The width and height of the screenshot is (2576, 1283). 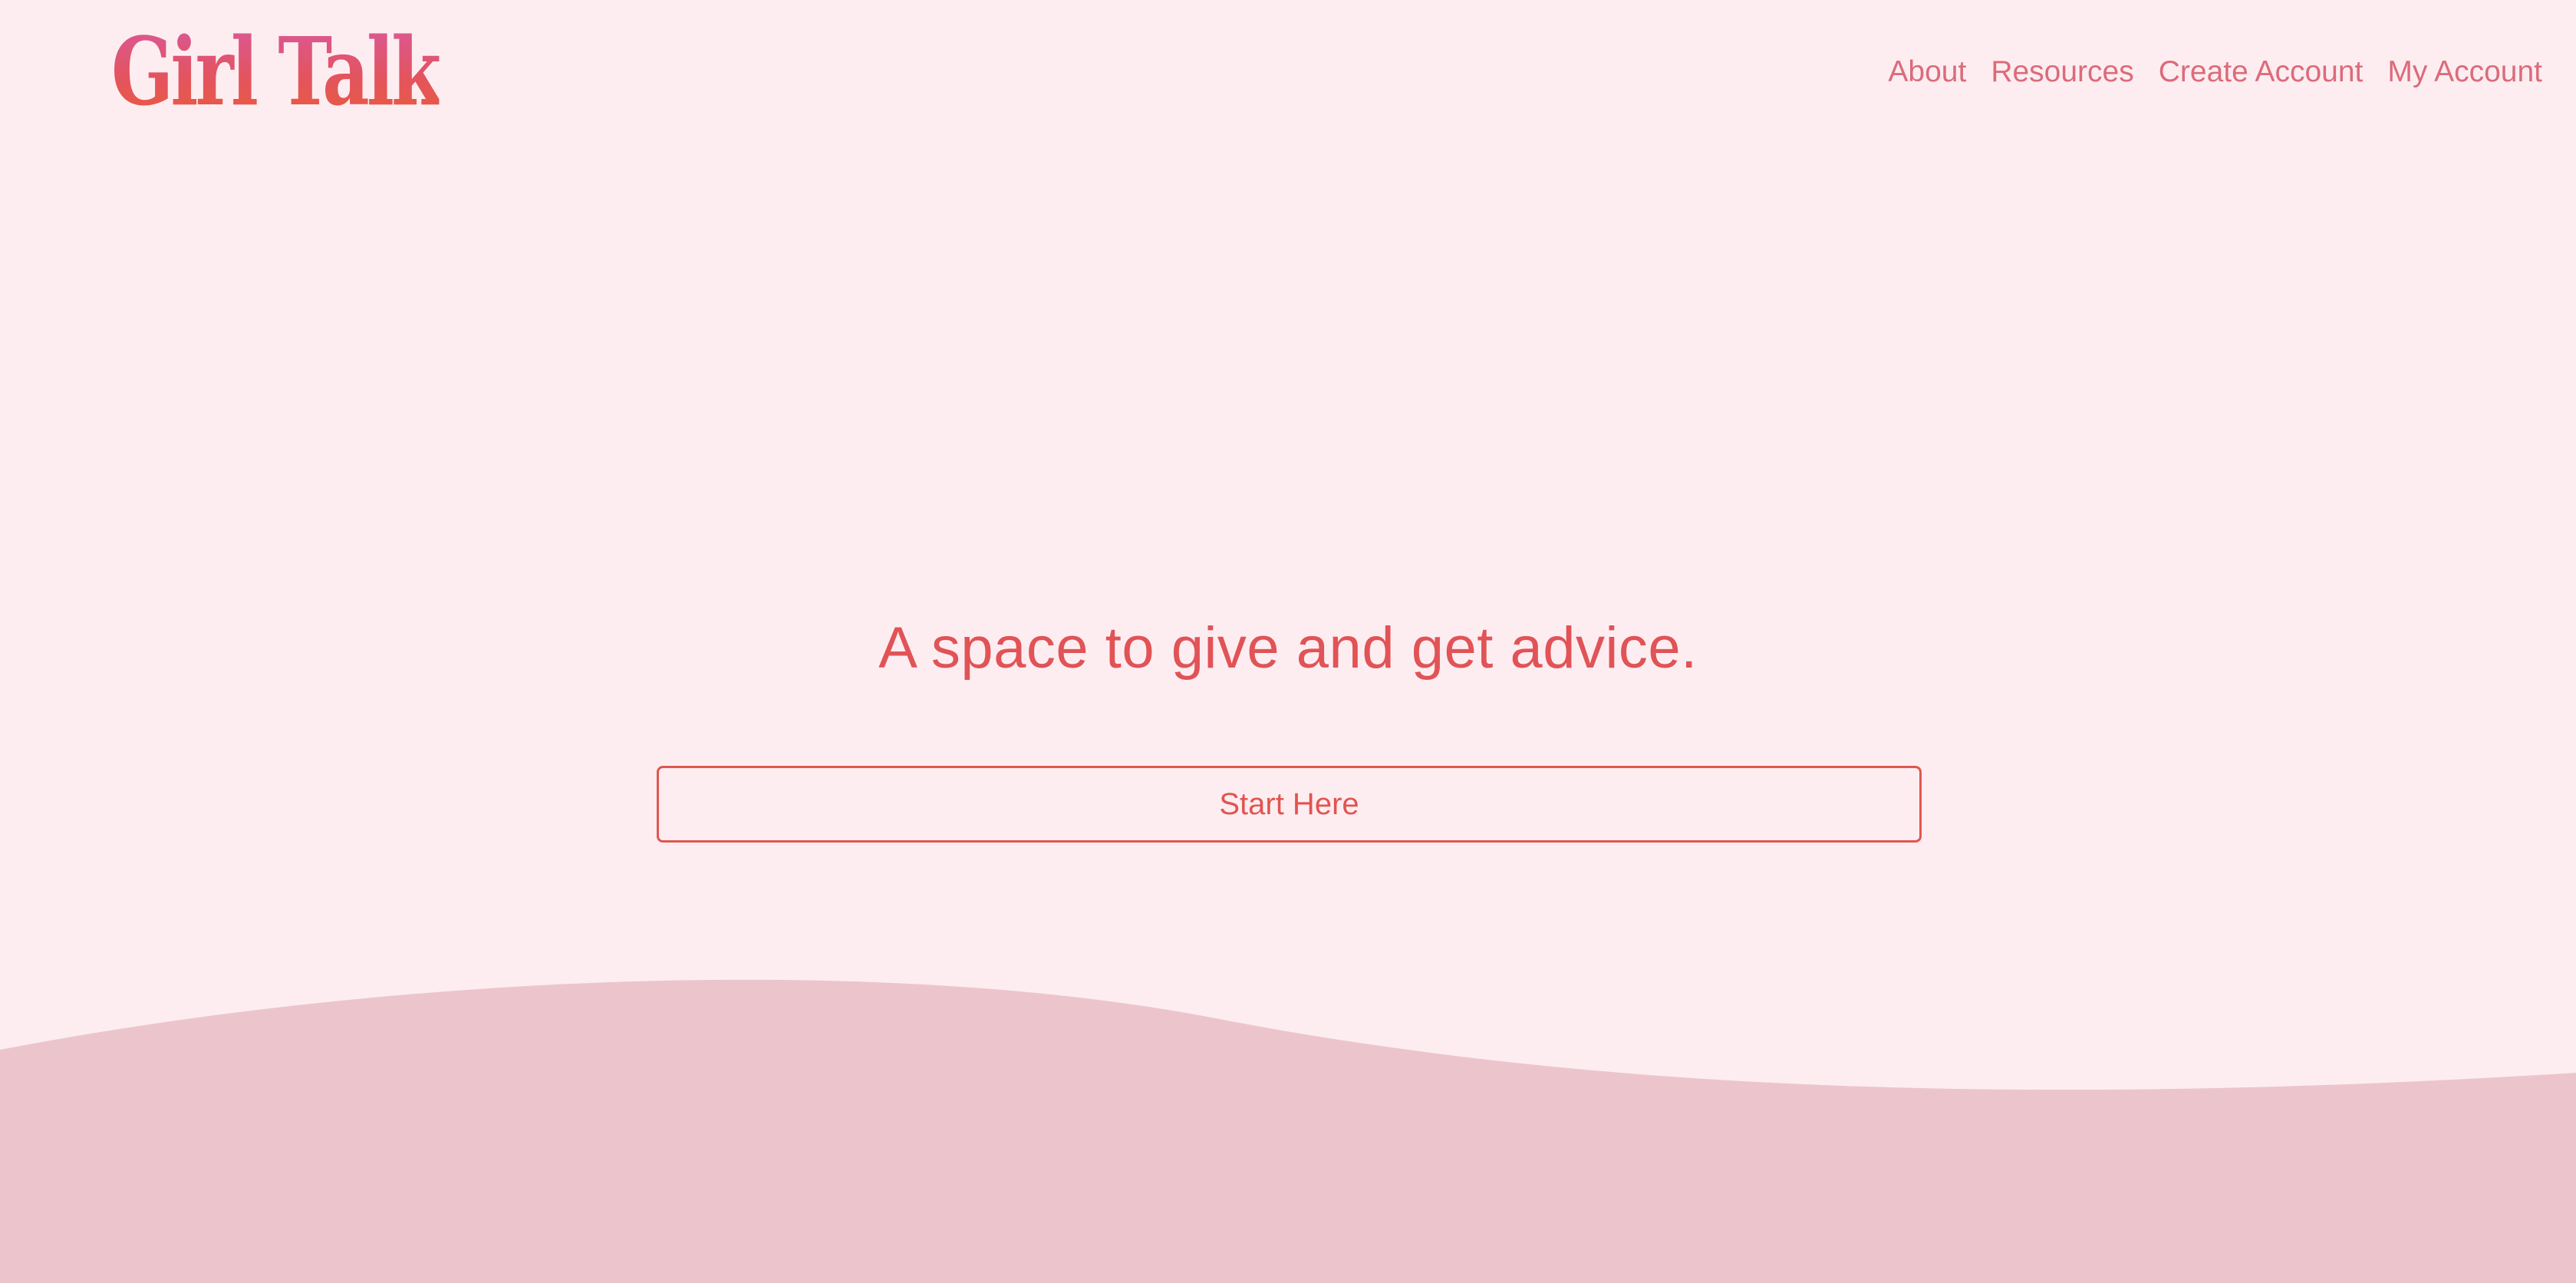 I want to click on nav-about-link: About, so click(x=1927, y=72).